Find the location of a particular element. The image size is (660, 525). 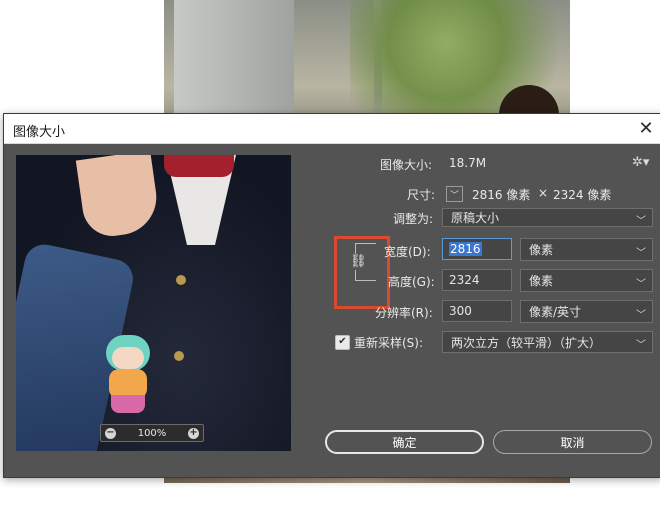

resample-method-select: 两次立方（较平滑）（扩大） ﹀ is located at coordinates (547, 342).